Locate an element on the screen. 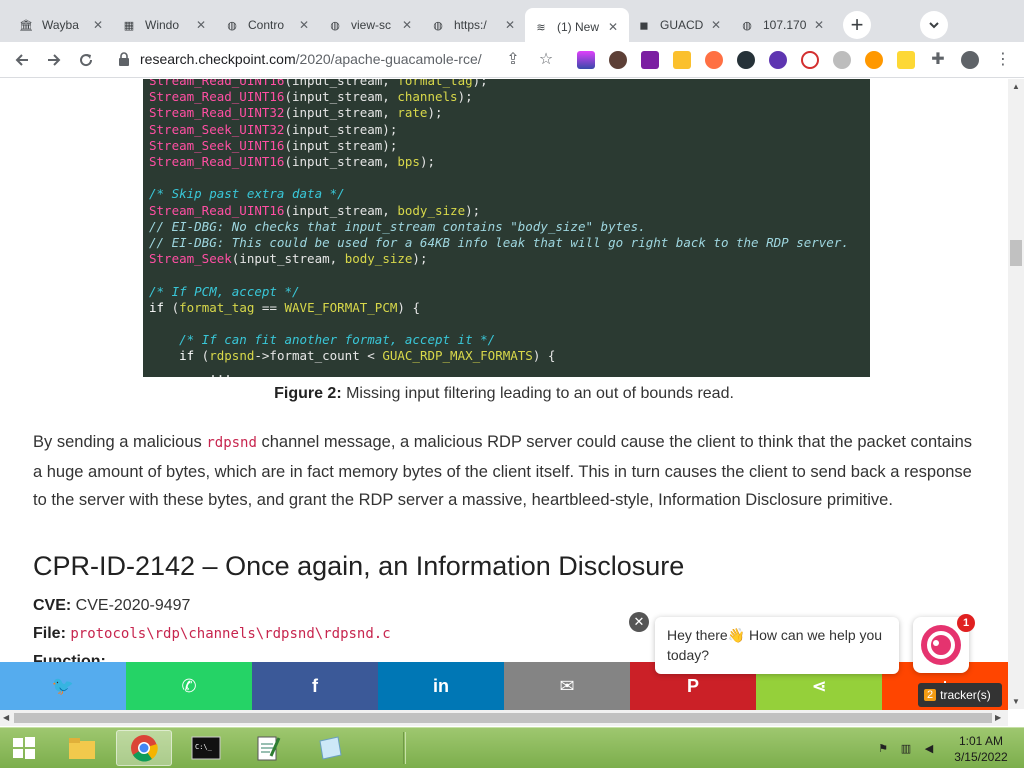  chrome-button is located at coordinates (144, 748).